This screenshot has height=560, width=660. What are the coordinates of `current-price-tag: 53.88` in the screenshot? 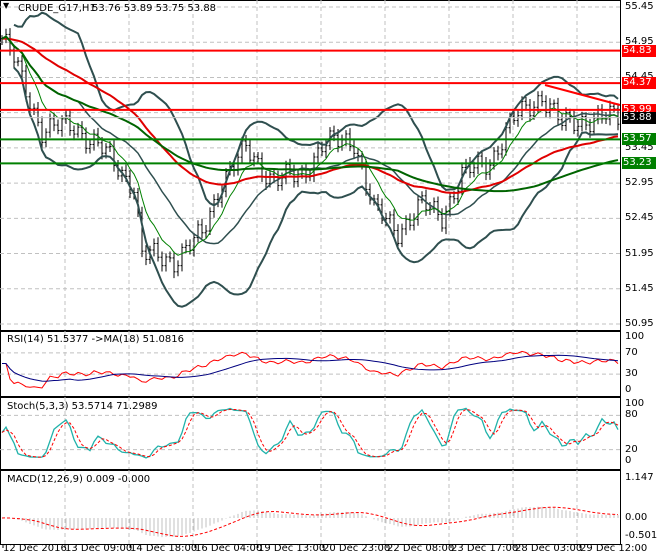 It's located at (639, 117).